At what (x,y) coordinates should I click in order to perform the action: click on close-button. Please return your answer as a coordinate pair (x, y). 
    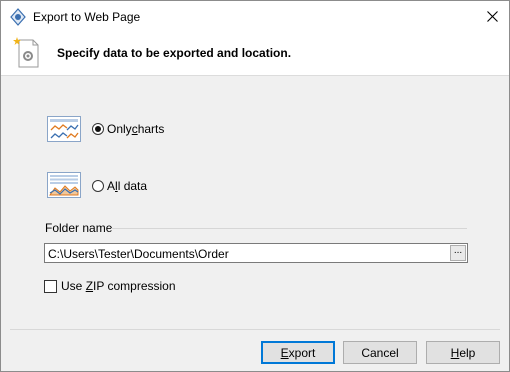
    Looking at the image, I should click on (492, 16).